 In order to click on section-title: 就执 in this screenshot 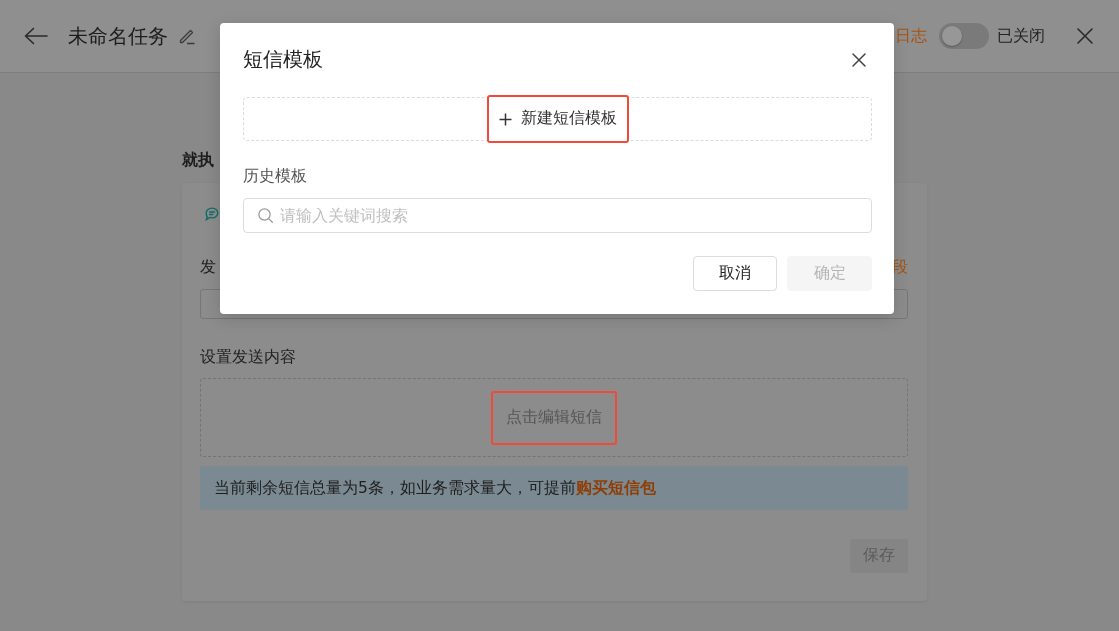, I will do `click(198, 160)`.